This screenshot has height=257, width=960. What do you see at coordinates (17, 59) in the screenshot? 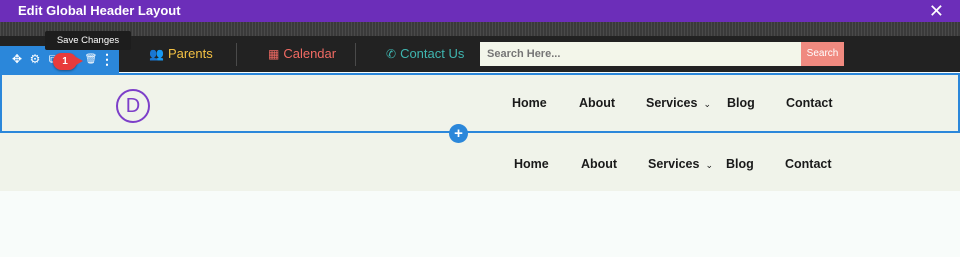
I see `move-icon: ✥` at bounding box center [17, 59].